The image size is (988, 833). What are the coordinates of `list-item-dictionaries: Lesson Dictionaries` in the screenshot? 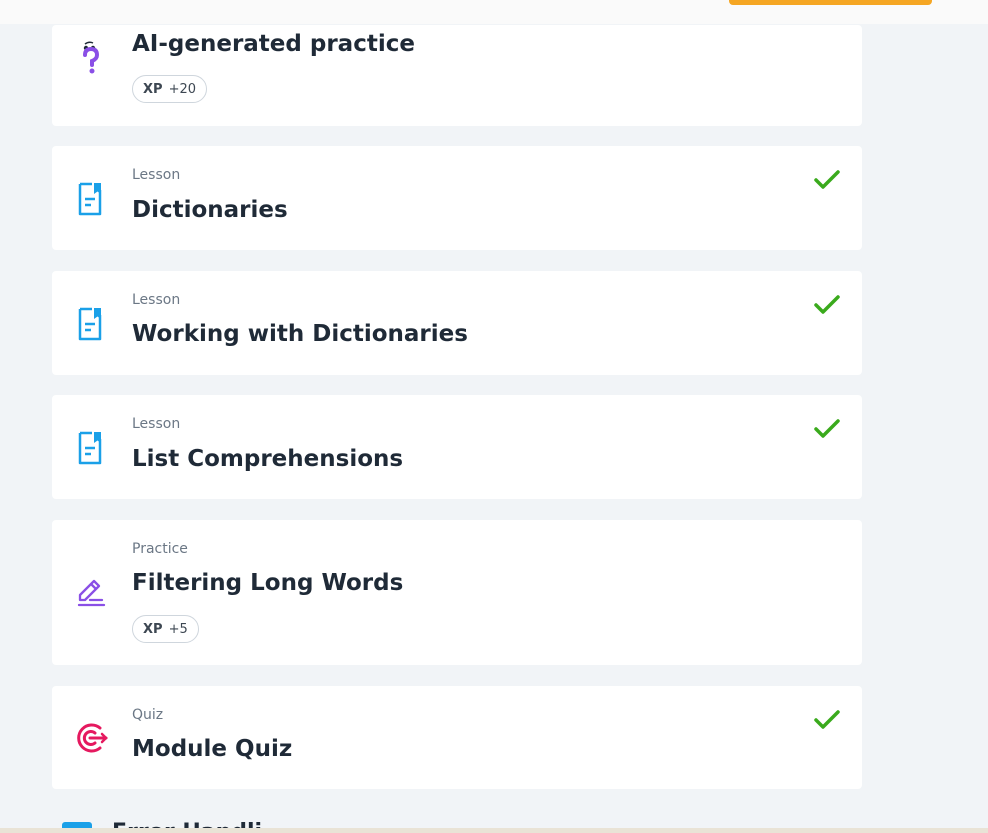 It's located at (457, 198).